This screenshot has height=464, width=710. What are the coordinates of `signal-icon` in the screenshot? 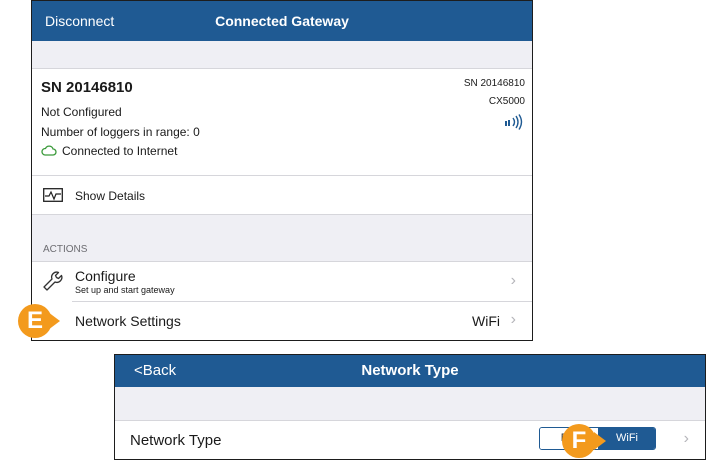 It's located at (515, 122).